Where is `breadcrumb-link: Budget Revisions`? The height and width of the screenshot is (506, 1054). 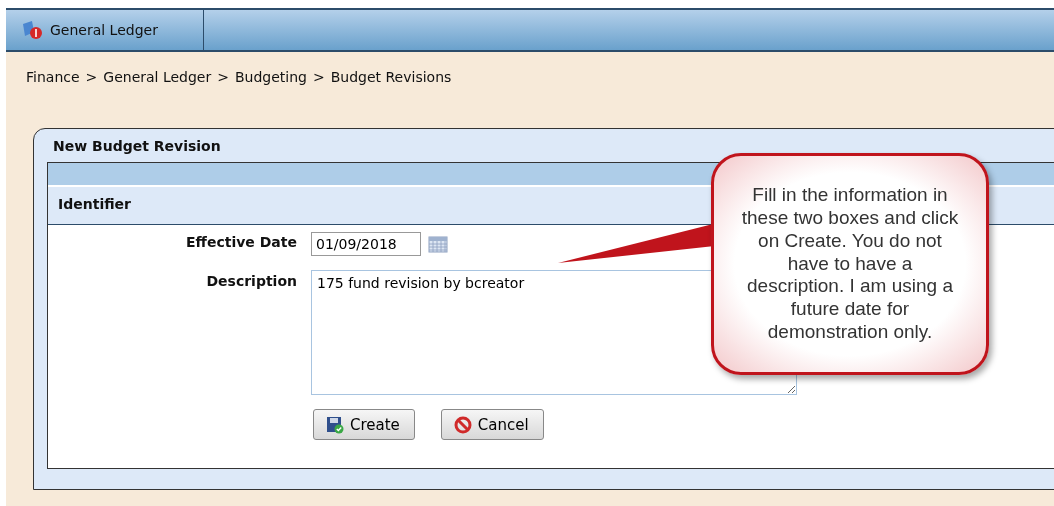 breadcrumb-link: Budget Revisions is located at coordinates (391, 77).